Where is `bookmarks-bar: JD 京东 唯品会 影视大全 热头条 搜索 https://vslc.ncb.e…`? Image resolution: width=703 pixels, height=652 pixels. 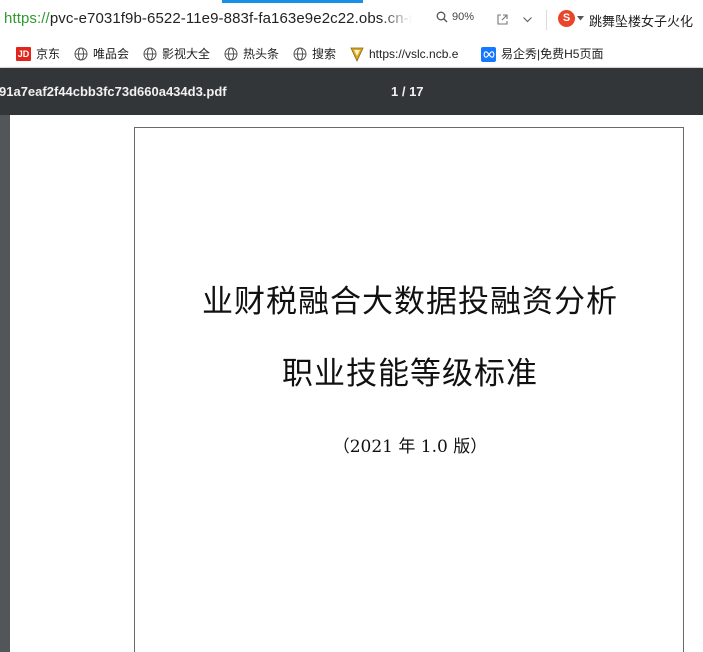 bookmarks-bar: JD 京东 唯品会 影视大全 热头条 搜索 https://vslc.ncb.e… is located at coordinates (351, 54).